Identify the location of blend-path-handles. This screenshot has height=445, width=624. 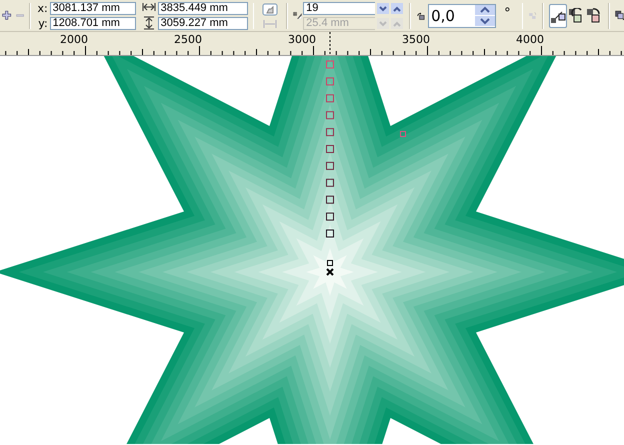
(366, 168).